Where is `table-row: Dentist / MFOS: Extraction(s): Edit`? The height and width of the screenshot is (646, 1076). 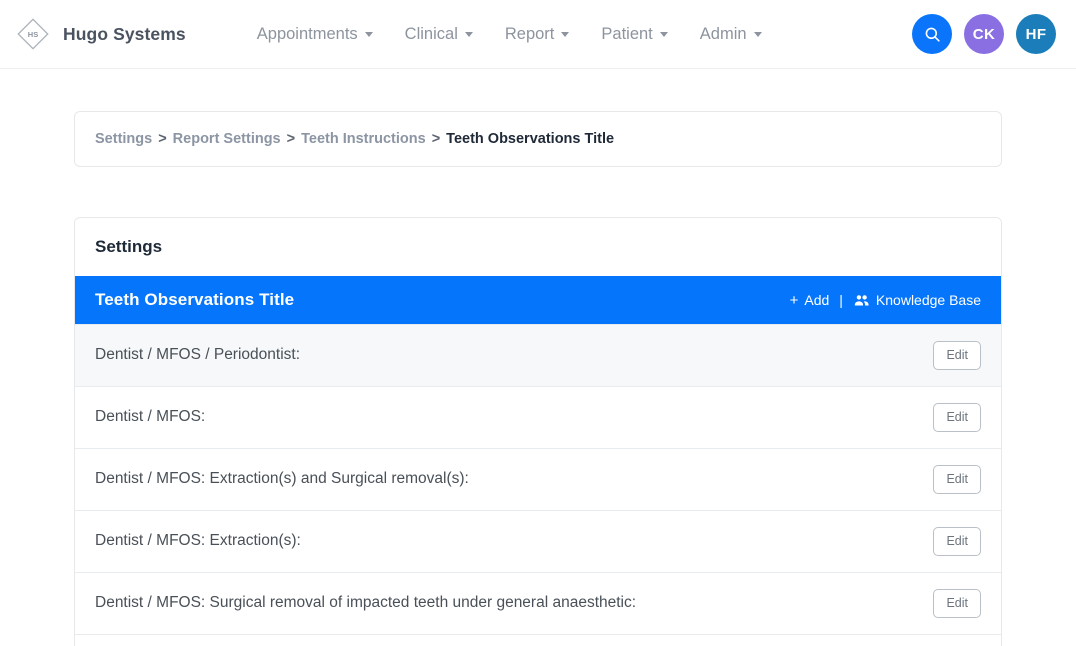
table-row: Dentist / MFOS: Extraction(s): Edit is located at coordinates (538, 541).